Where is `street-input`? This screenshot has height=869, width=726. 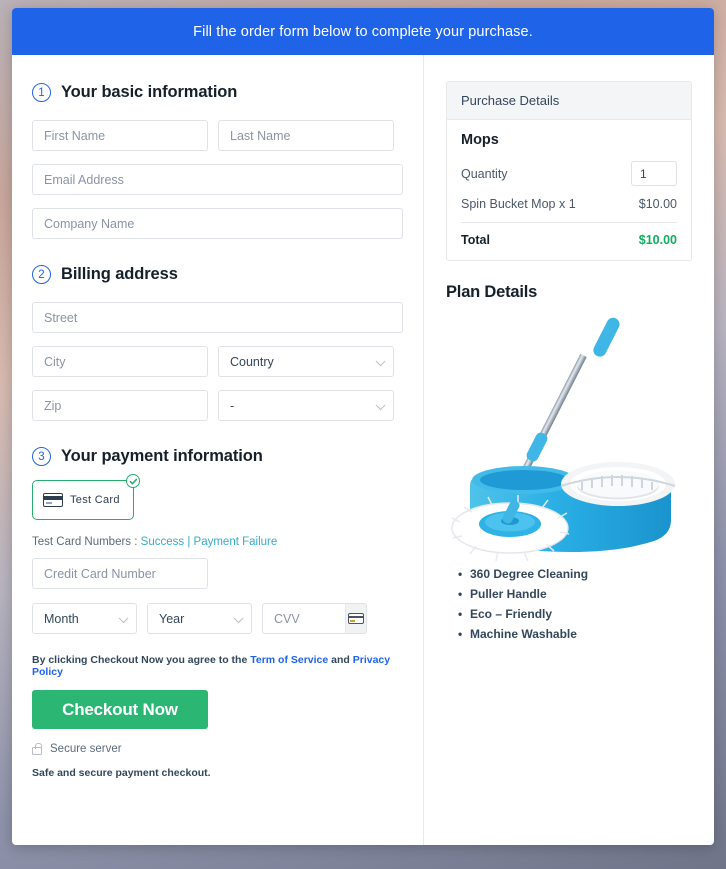 street-input is located at coordinates (217, 317).